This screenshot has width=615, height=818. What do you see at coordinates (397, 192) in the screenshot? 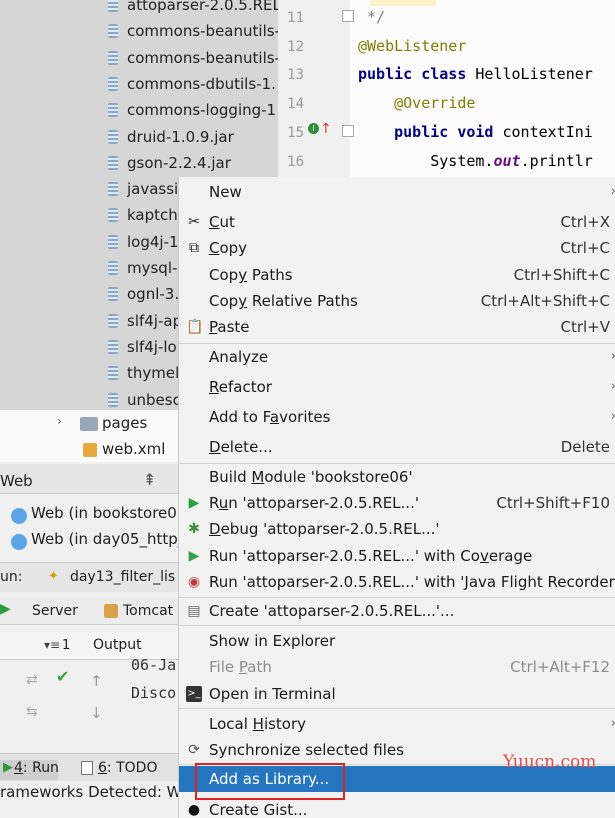
I see `menu-item-new: New ›` at bounding box center [397, 192].